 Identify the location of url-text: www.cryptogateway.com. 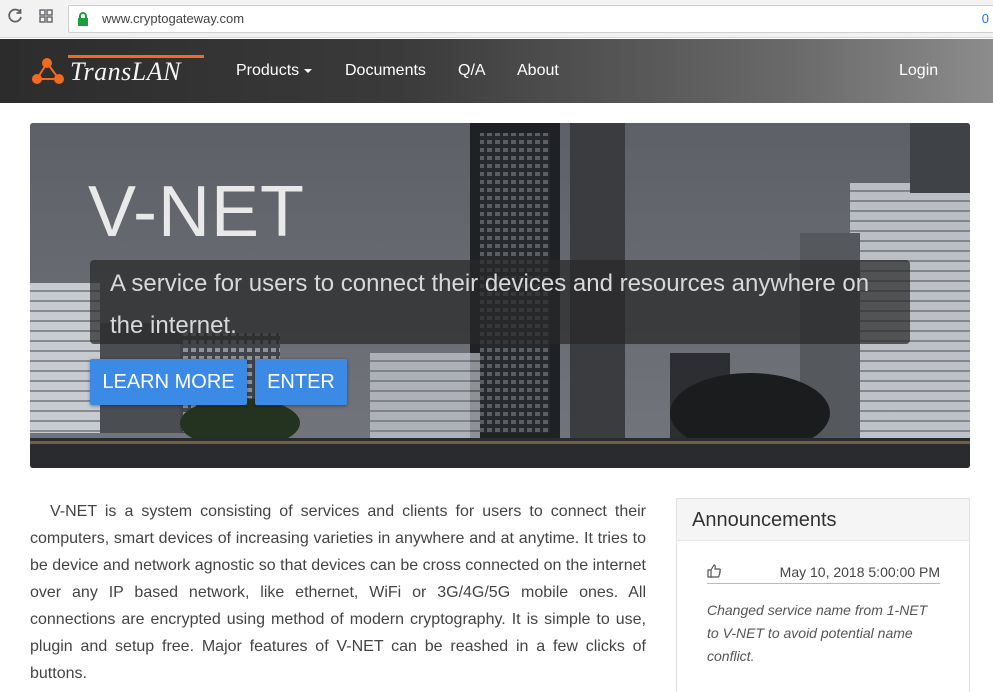
(173, 18).